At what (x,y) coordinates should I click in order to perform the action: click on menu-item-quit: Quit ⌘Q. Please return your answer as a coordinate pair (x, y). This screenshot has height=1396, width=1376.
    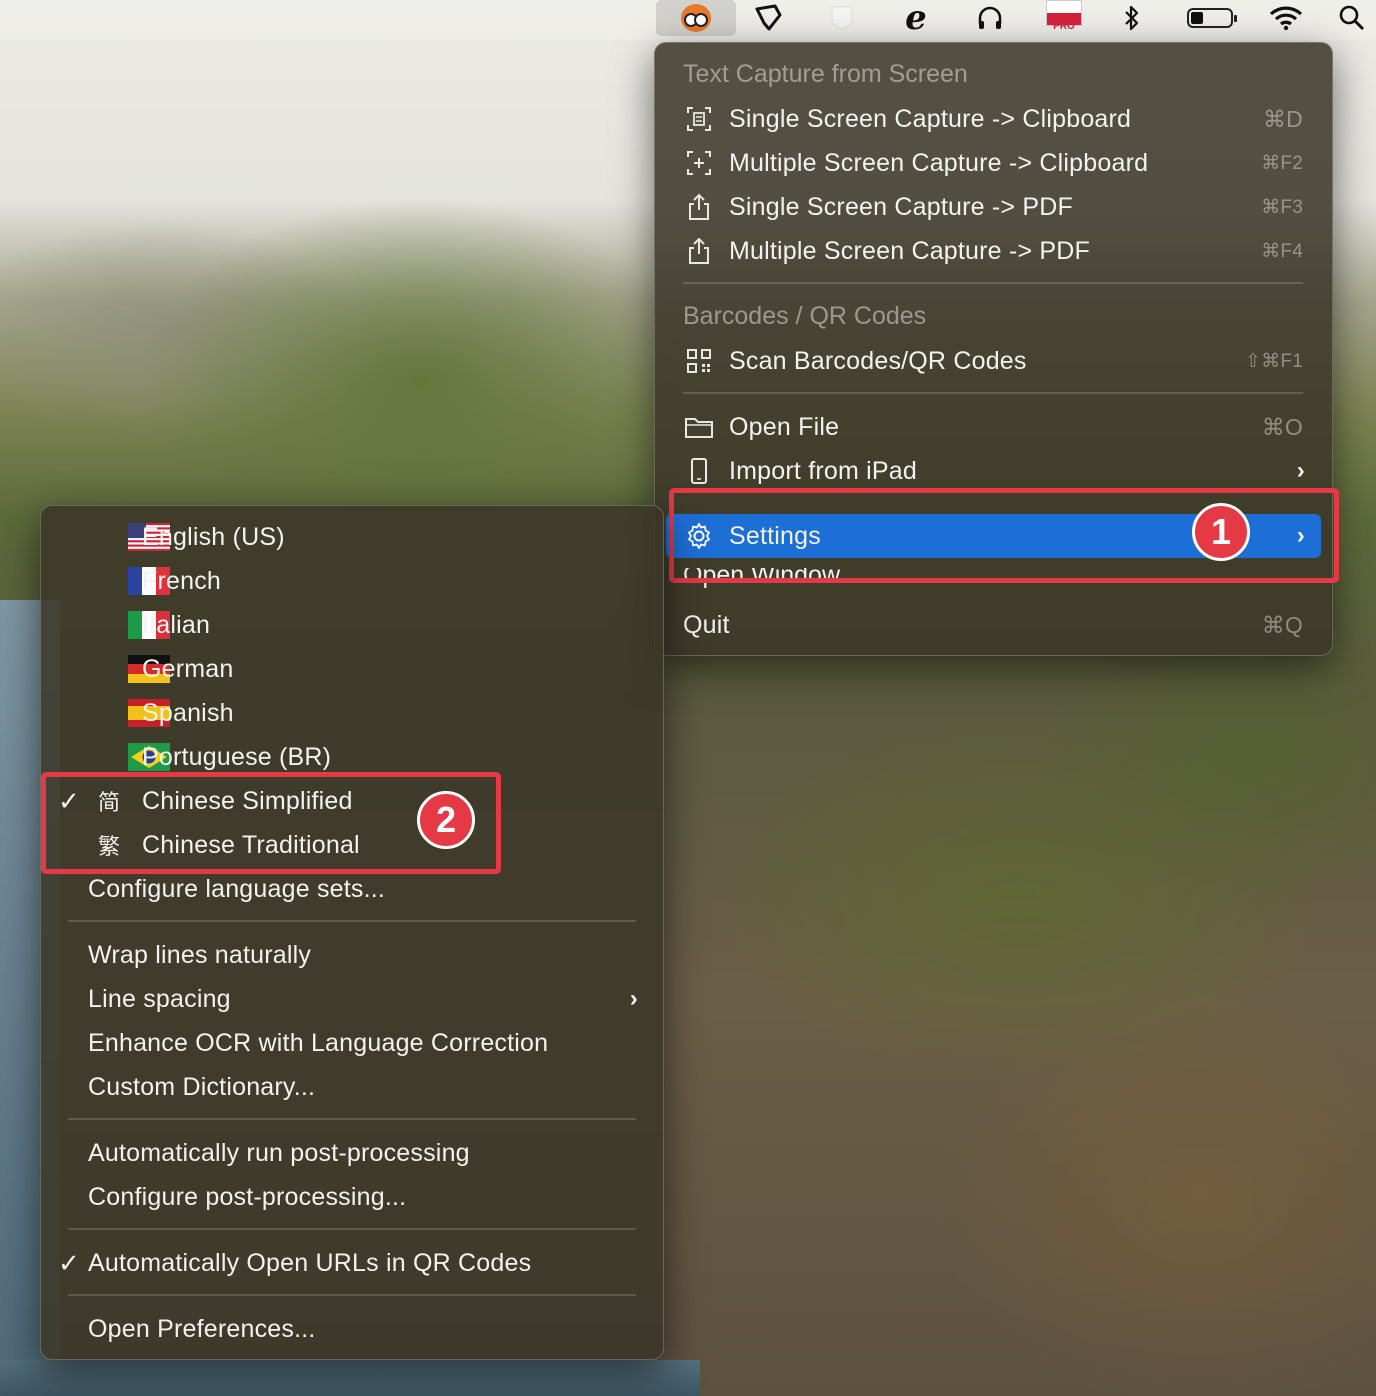
    Looking at the image, I should click on (992, 625).